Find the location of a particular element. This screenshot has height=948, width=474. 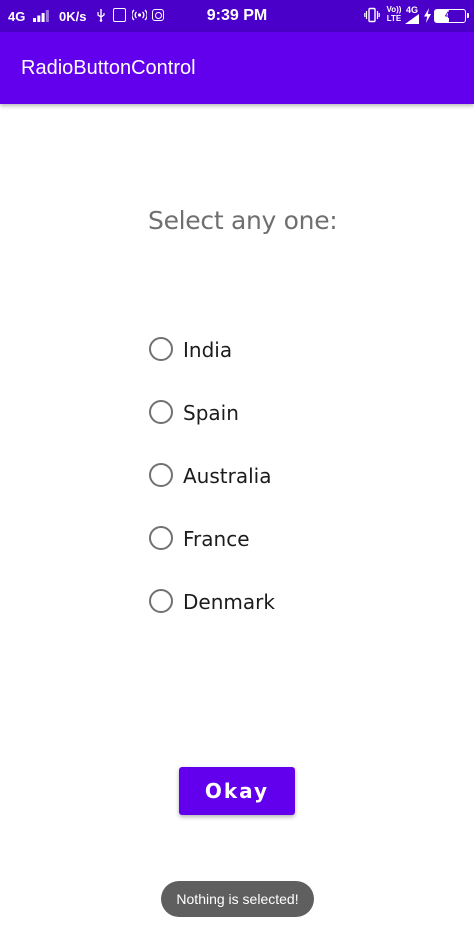

app-bar: RadioButtonControl is located at coordinates (237, 68).